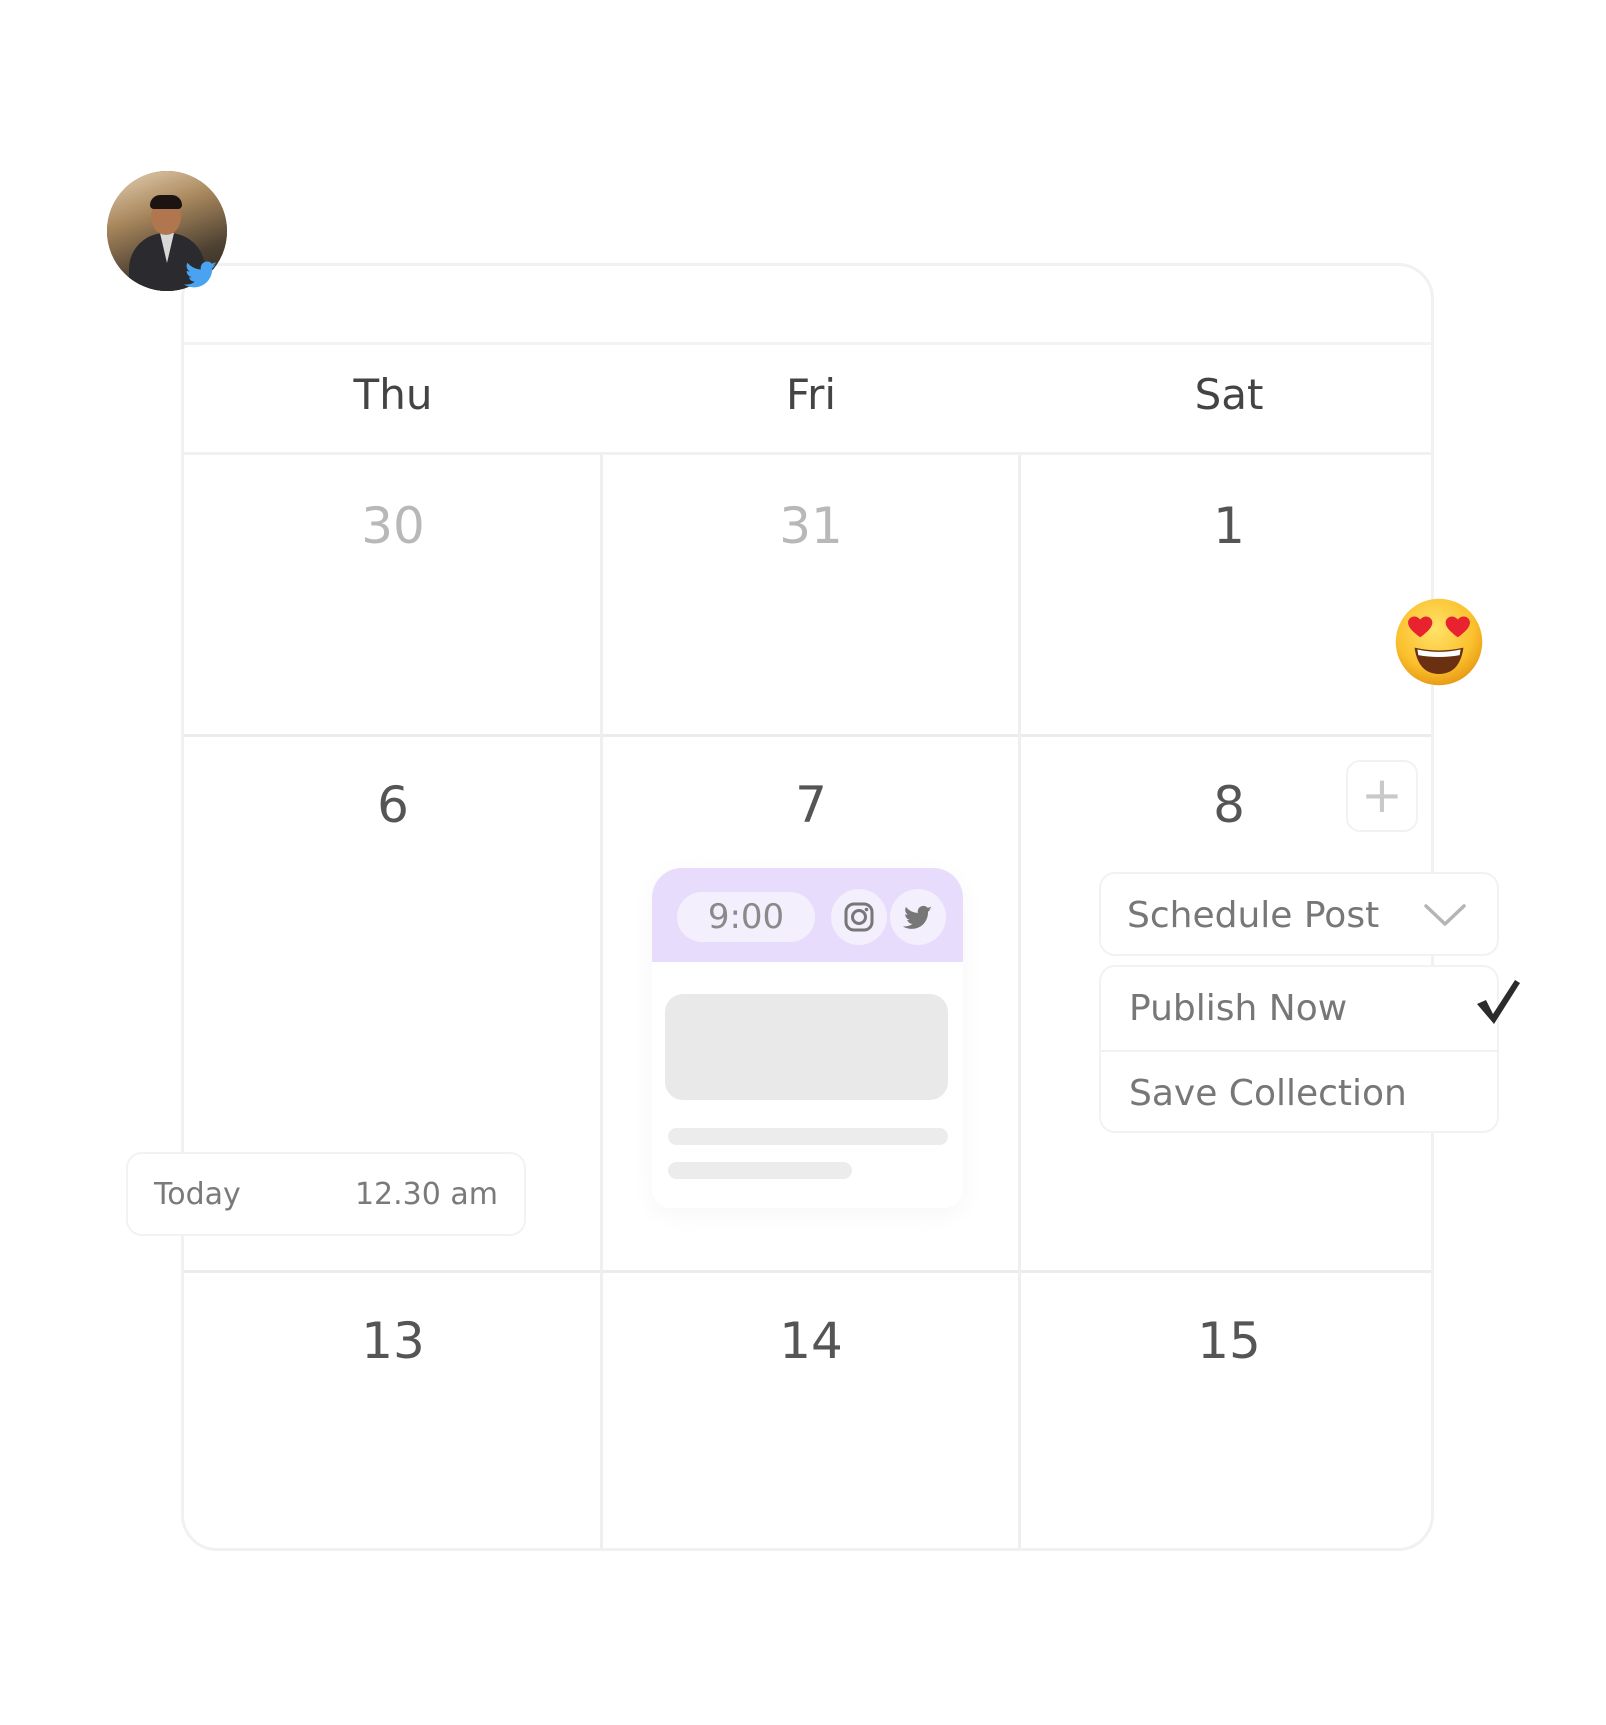  Describe the element at coordinates (811, 805) in the screenshot. I see `day-cell-number: 7` at that location.